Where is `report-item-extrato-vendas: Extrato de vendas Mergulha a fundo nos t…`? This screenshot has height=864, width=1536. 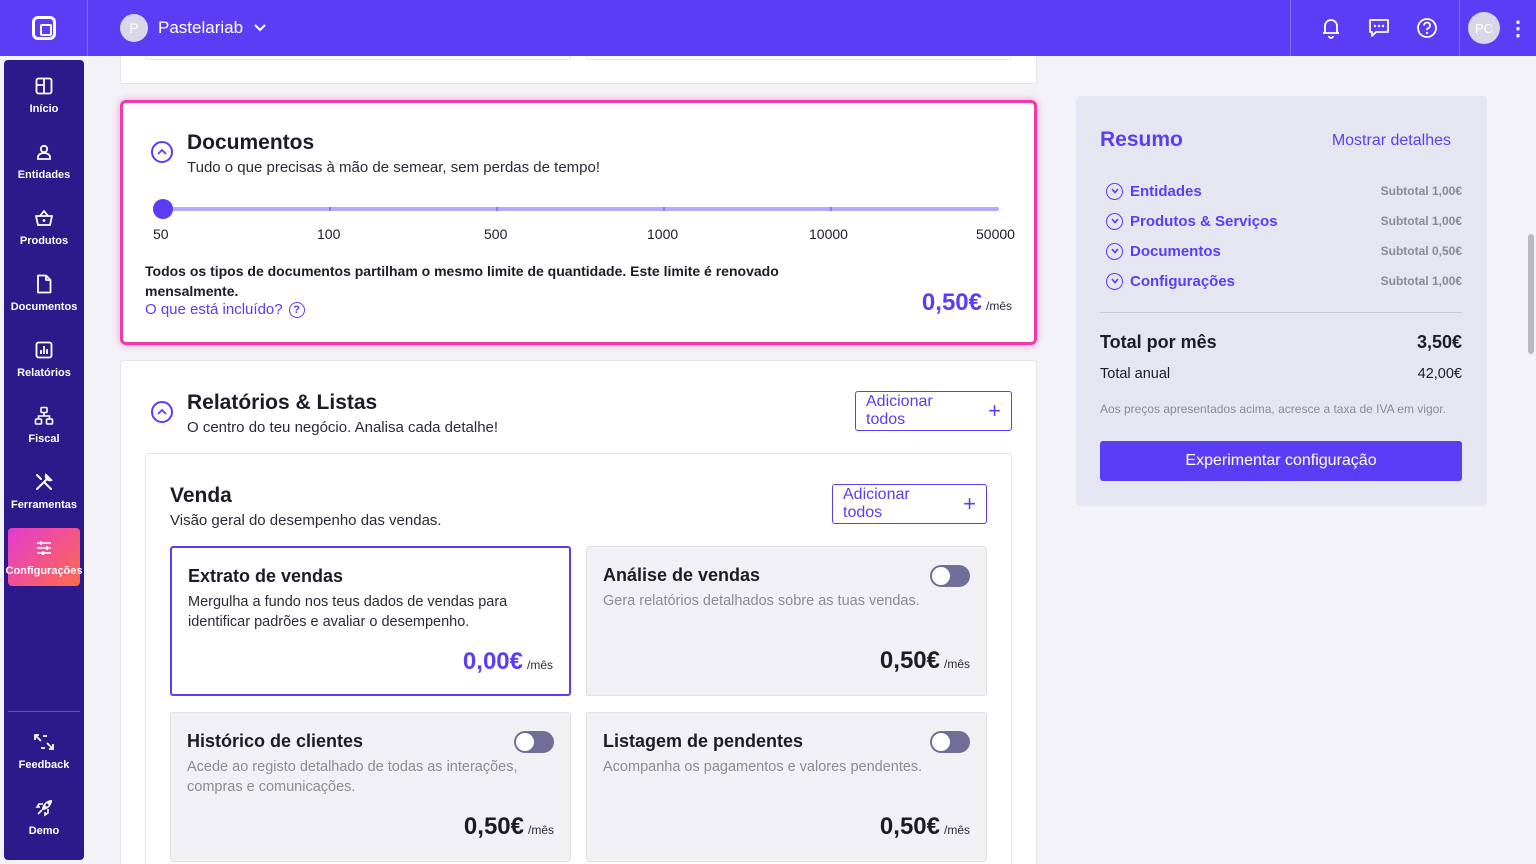 report-item-extrato-vendas: Extrato de vendas Mergulha a fundo nos t… is located at coordinates (370, 621).